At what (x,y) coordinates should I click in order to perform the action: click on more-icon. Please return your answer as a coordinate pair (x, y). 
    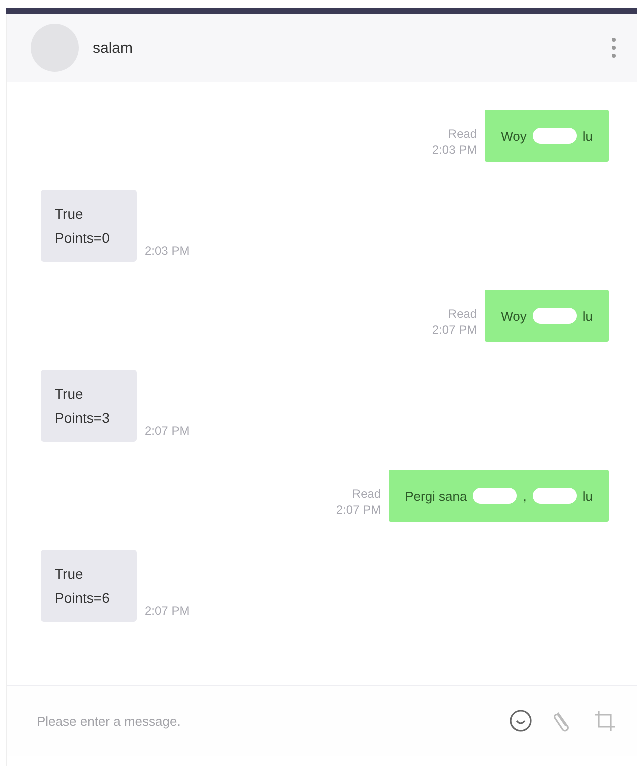
    Looking at the image, I should click on (614, 48).